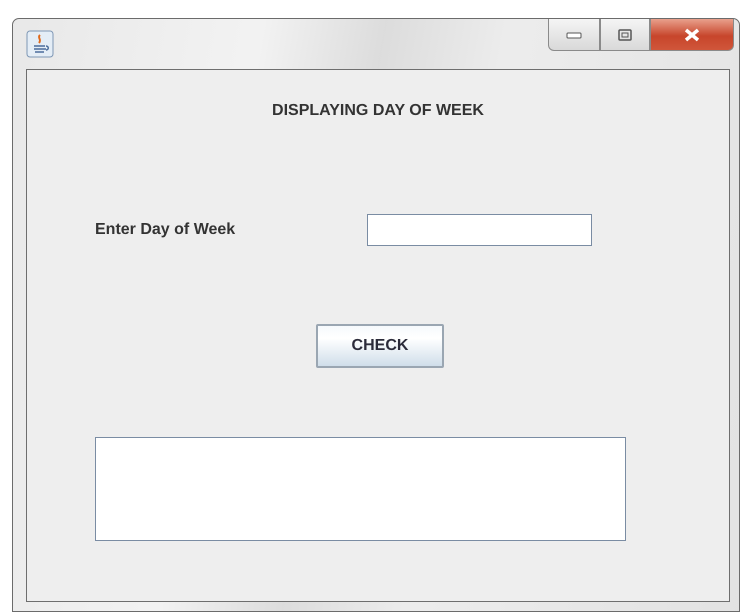 This screenshot has width=745, height=614. Describe the element at coordinates (165, 230) in the screenshot. I see `field-label: Enter Day of Week` at that location.